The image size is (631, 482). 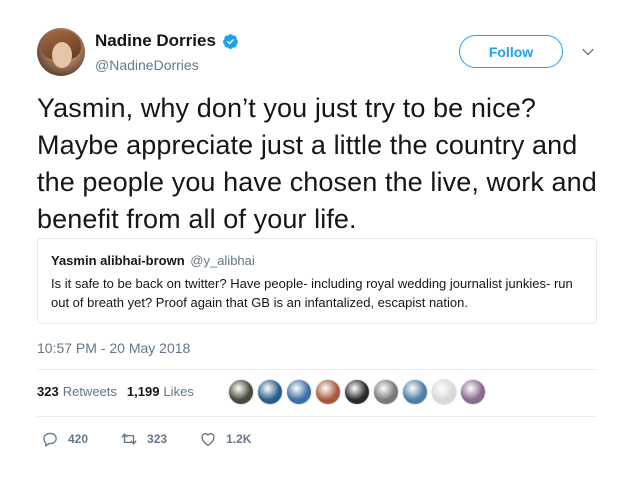 I want to click on divider-bottom, so click(x=317, y=416).